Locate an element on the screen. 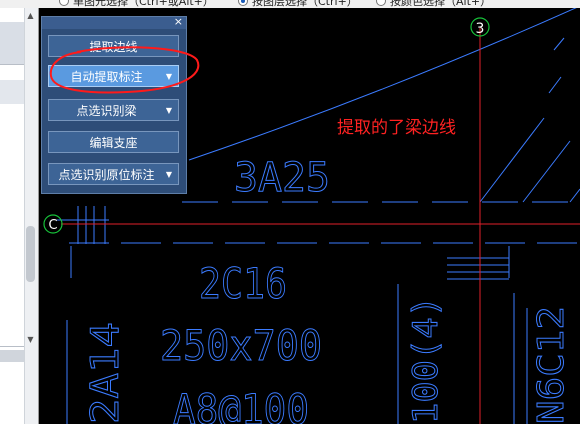 Image resolution: width=580 pixels, height=424 pixels. beam-text-stirrup-spacing: 100(4) is located at coordinates (426, 360).